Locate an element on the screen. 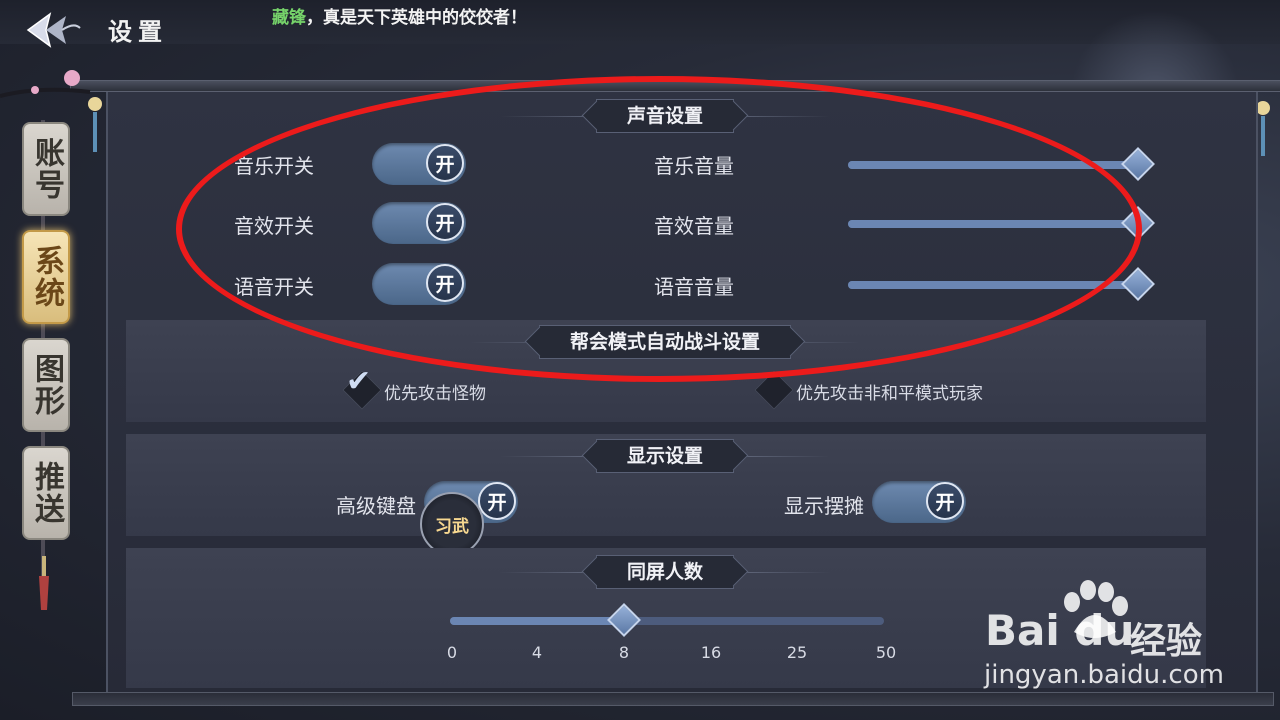  attack-monsters-label: 优先攻击怪物 is located at coordinates (435, 394).